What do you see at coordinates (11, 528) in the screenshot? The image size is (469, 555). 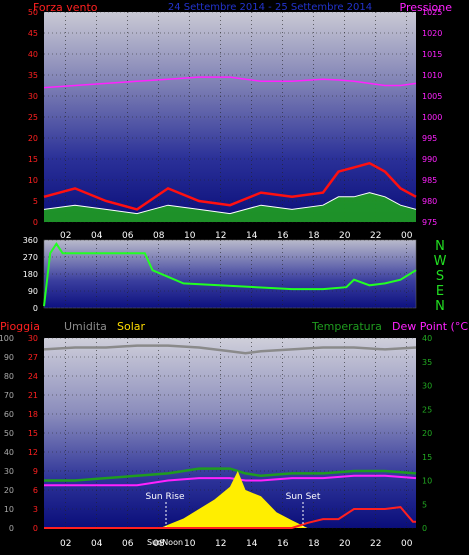 I see `humidity-tick-label: 0` at bounding box center [11, 528].